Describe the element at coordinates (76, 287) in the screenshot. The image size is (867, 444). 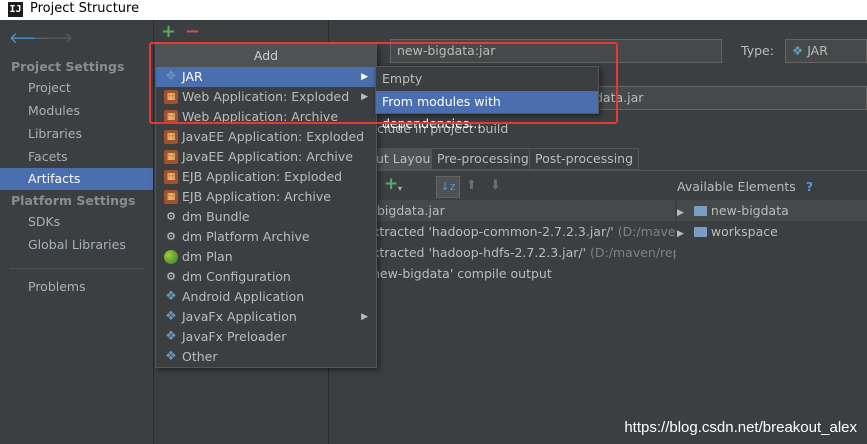
I see `nav-item-problems: Problems` at that location.